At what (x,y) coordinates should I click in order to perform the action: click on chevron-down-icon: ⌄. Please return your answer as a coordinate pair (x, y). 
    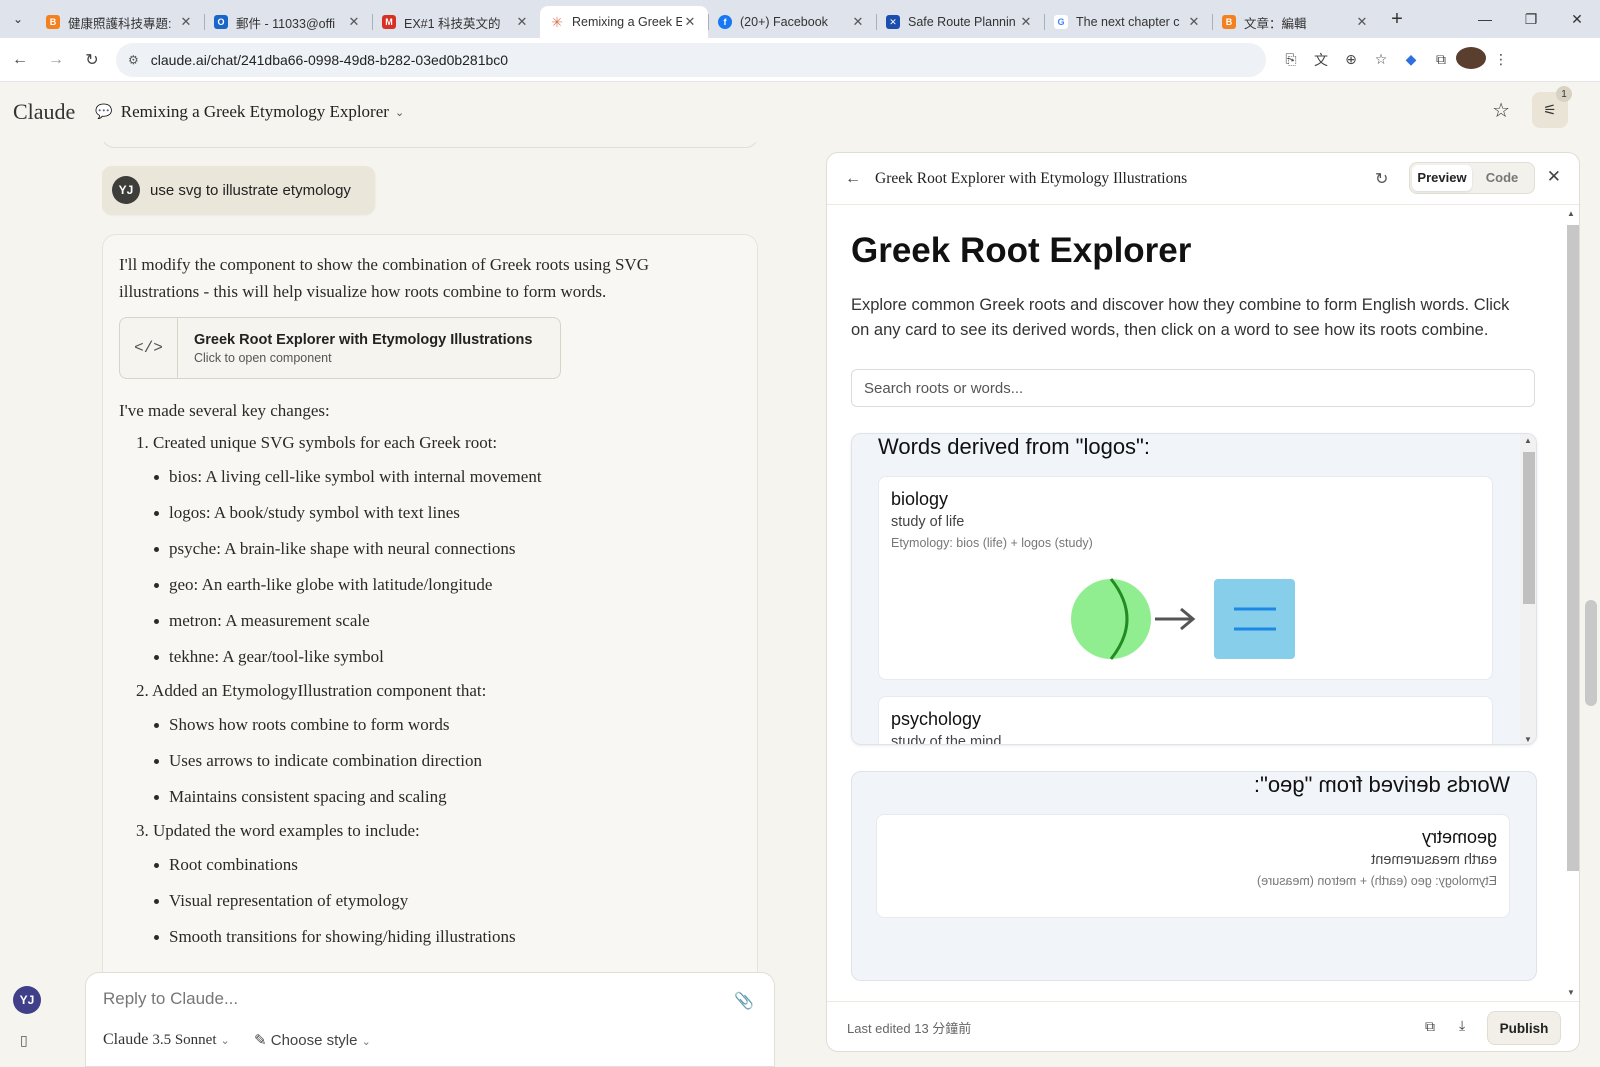
    Looking at the image, I should click on (399, 112).